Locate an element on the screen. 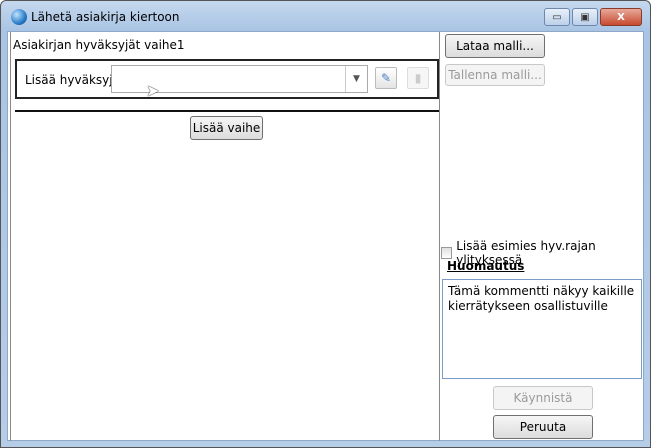  stage-separator is located at coordinates (227, 111).